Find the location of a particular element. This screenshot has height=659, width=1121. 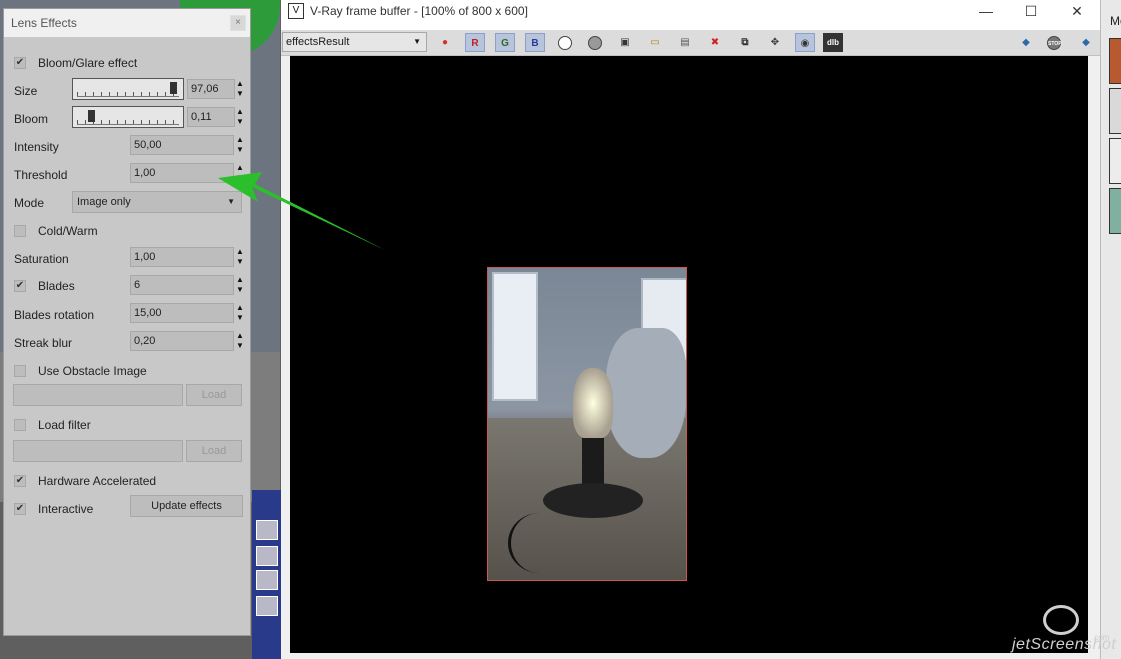

load-filter-row: Load filter is located at coordinates (129, 426).